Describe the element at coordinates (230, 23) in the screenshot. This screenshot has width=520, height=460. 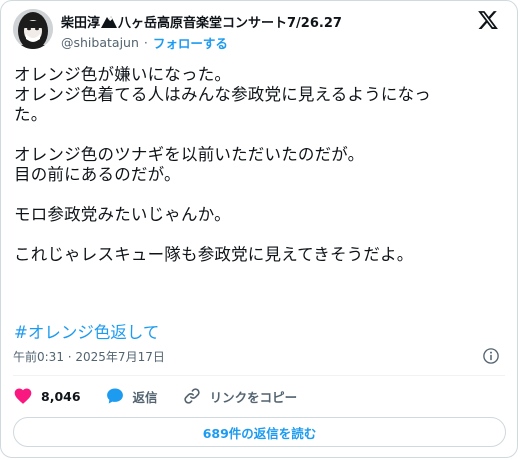
I see `author-name-suffix: 八ヶ岳高原音楽堂コンサート7/26.27` at that location.